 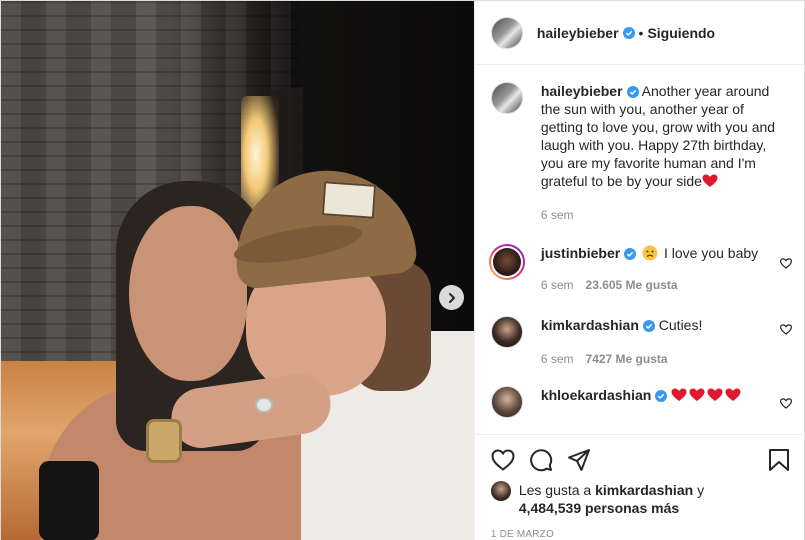 I want to click on comment-text: Cuties!, so click(x=680, y=325).